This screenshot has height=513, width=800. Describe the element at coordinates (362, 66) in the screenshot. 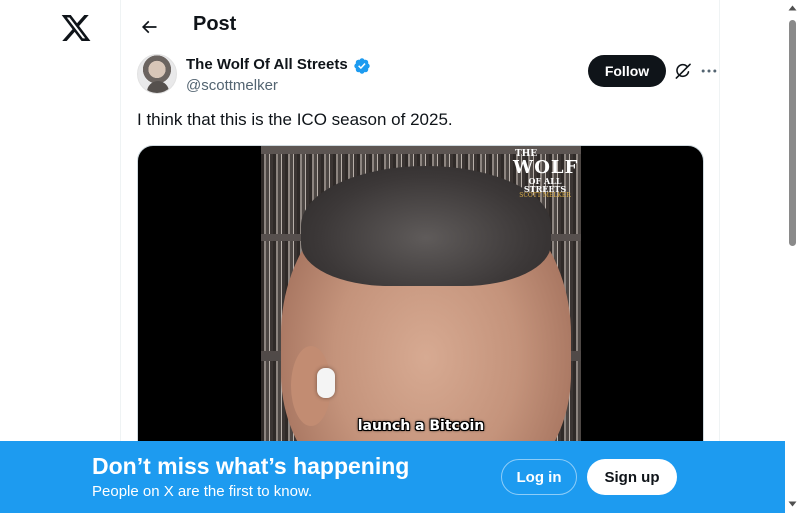

I see `verified-badge-icon` at that location.